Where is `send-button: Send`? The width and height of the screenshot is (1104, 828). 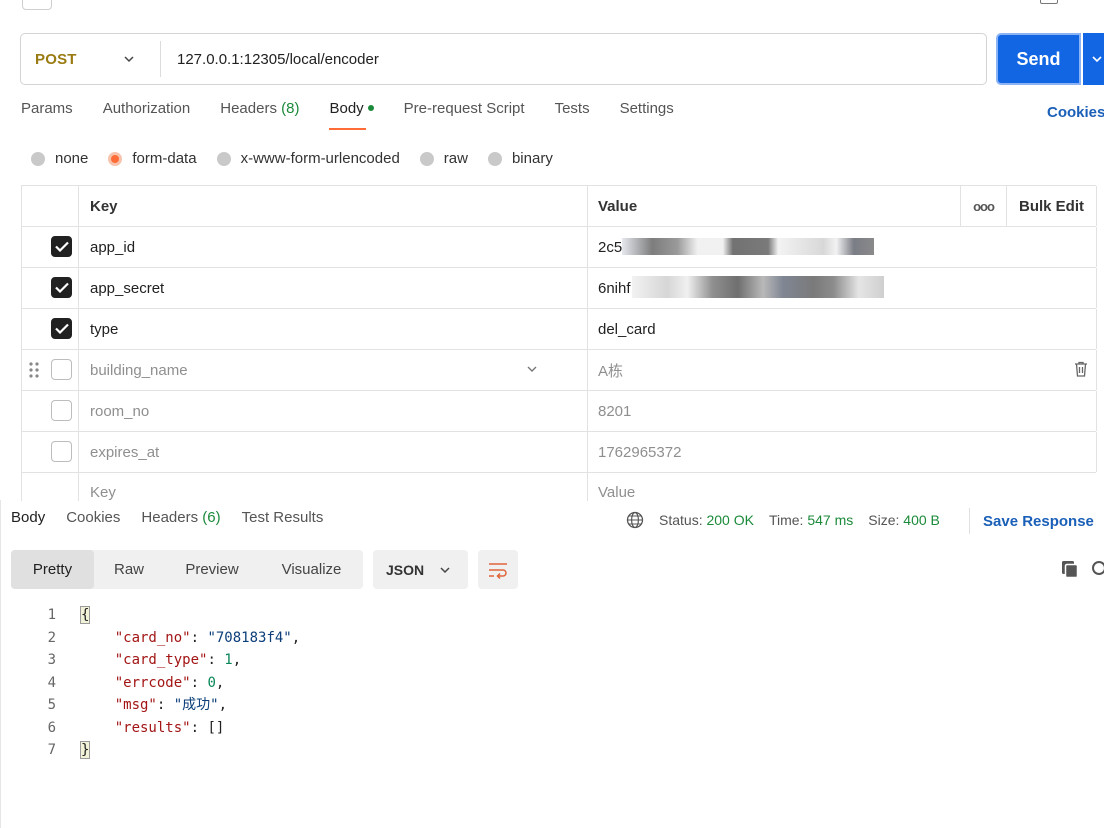 send-button: Send is located at coordinates (1038, 59).